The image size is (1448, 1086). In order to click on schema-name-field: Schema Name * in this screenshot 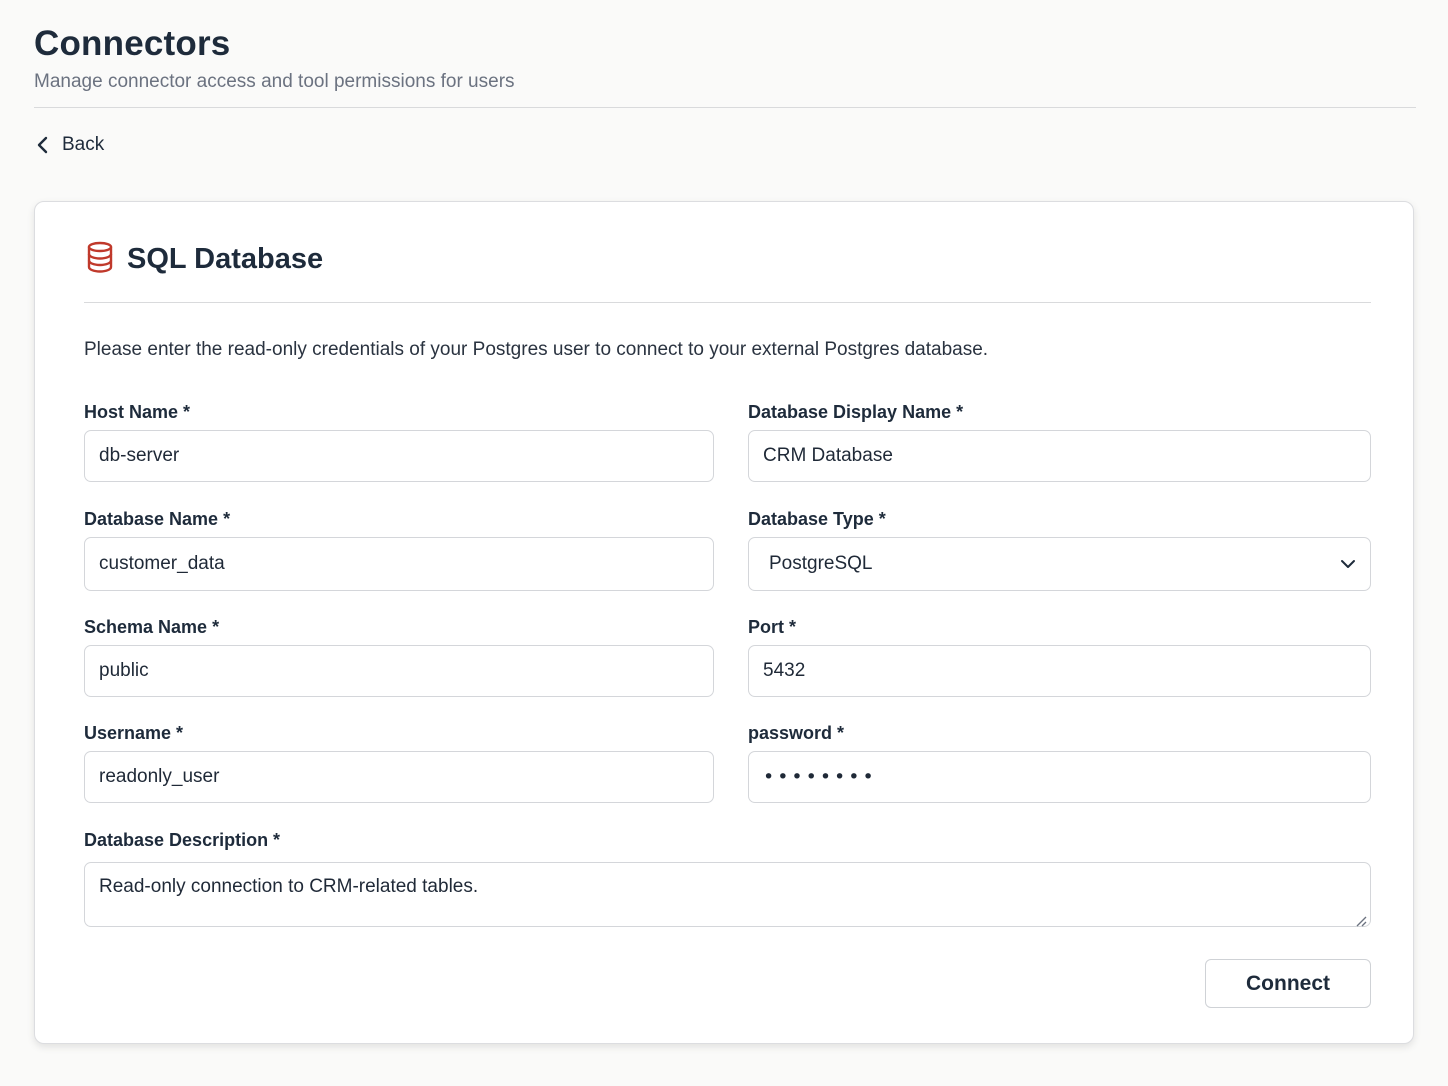, I will do `click(399, 656)`.